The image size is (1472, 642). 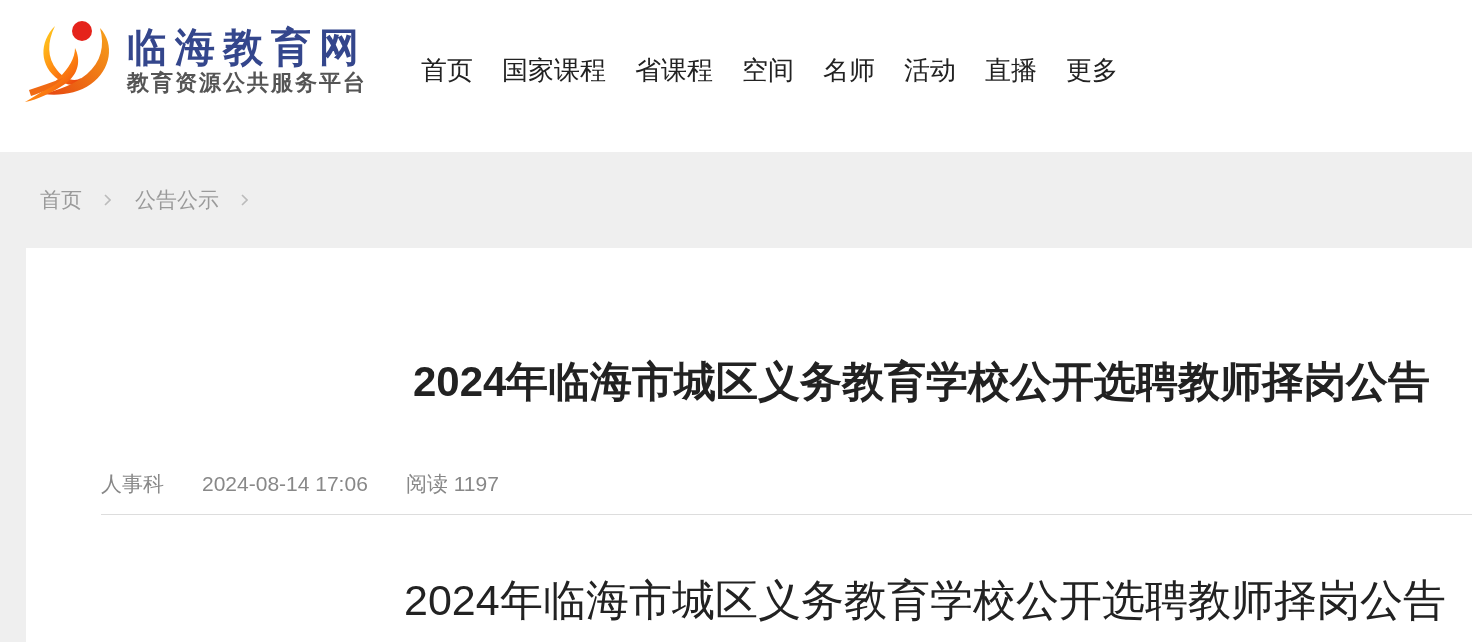 I want to click on site-title: 临海教育网, so click(x=247, y=47).